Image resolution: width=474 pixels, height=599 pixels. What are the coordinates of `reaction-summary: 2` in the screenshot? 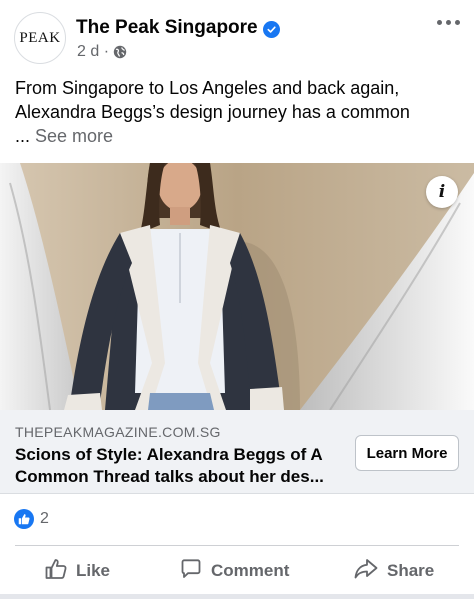 It's located at (31, 519).